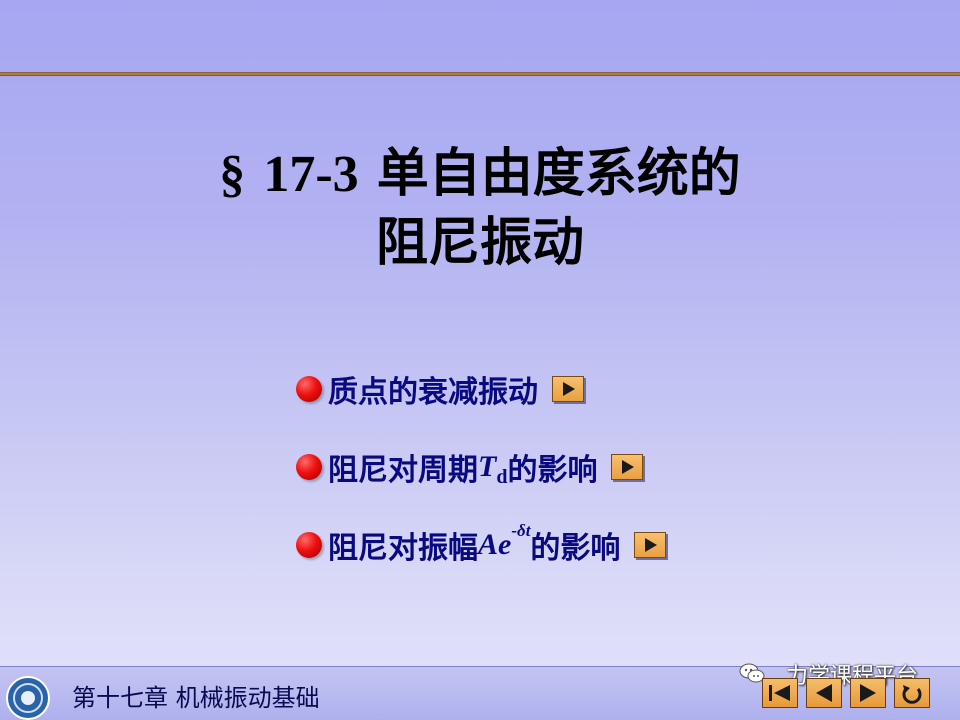 The image size is (960, 720). Describe the element at coordinates (403, 470) in the screenshot. I see `menu-item-label: 阻尼对周期` at that location.